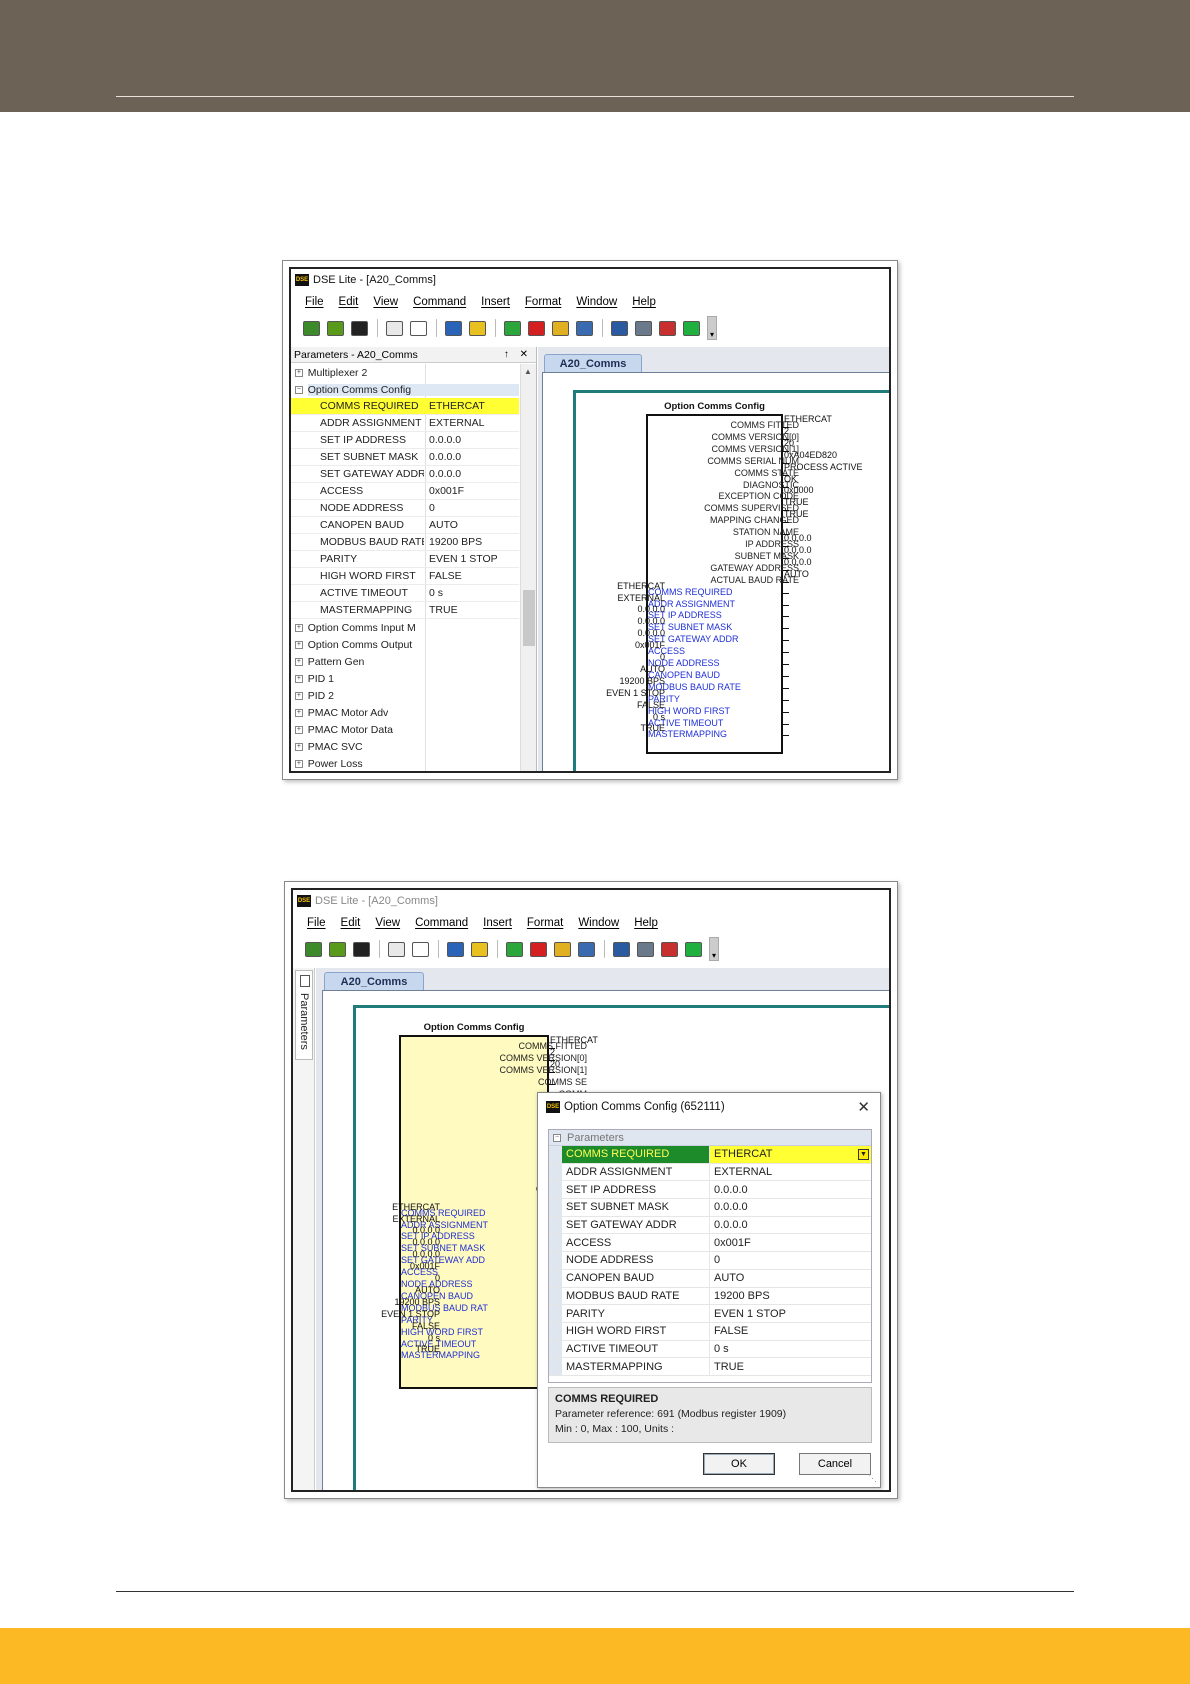 The height and width of the screenshot is (1684, 1190). What do you see at coordinates (863, 1107) in the screenshot?
I see `close-icon: ✕` at bounding box center [863, 1107].